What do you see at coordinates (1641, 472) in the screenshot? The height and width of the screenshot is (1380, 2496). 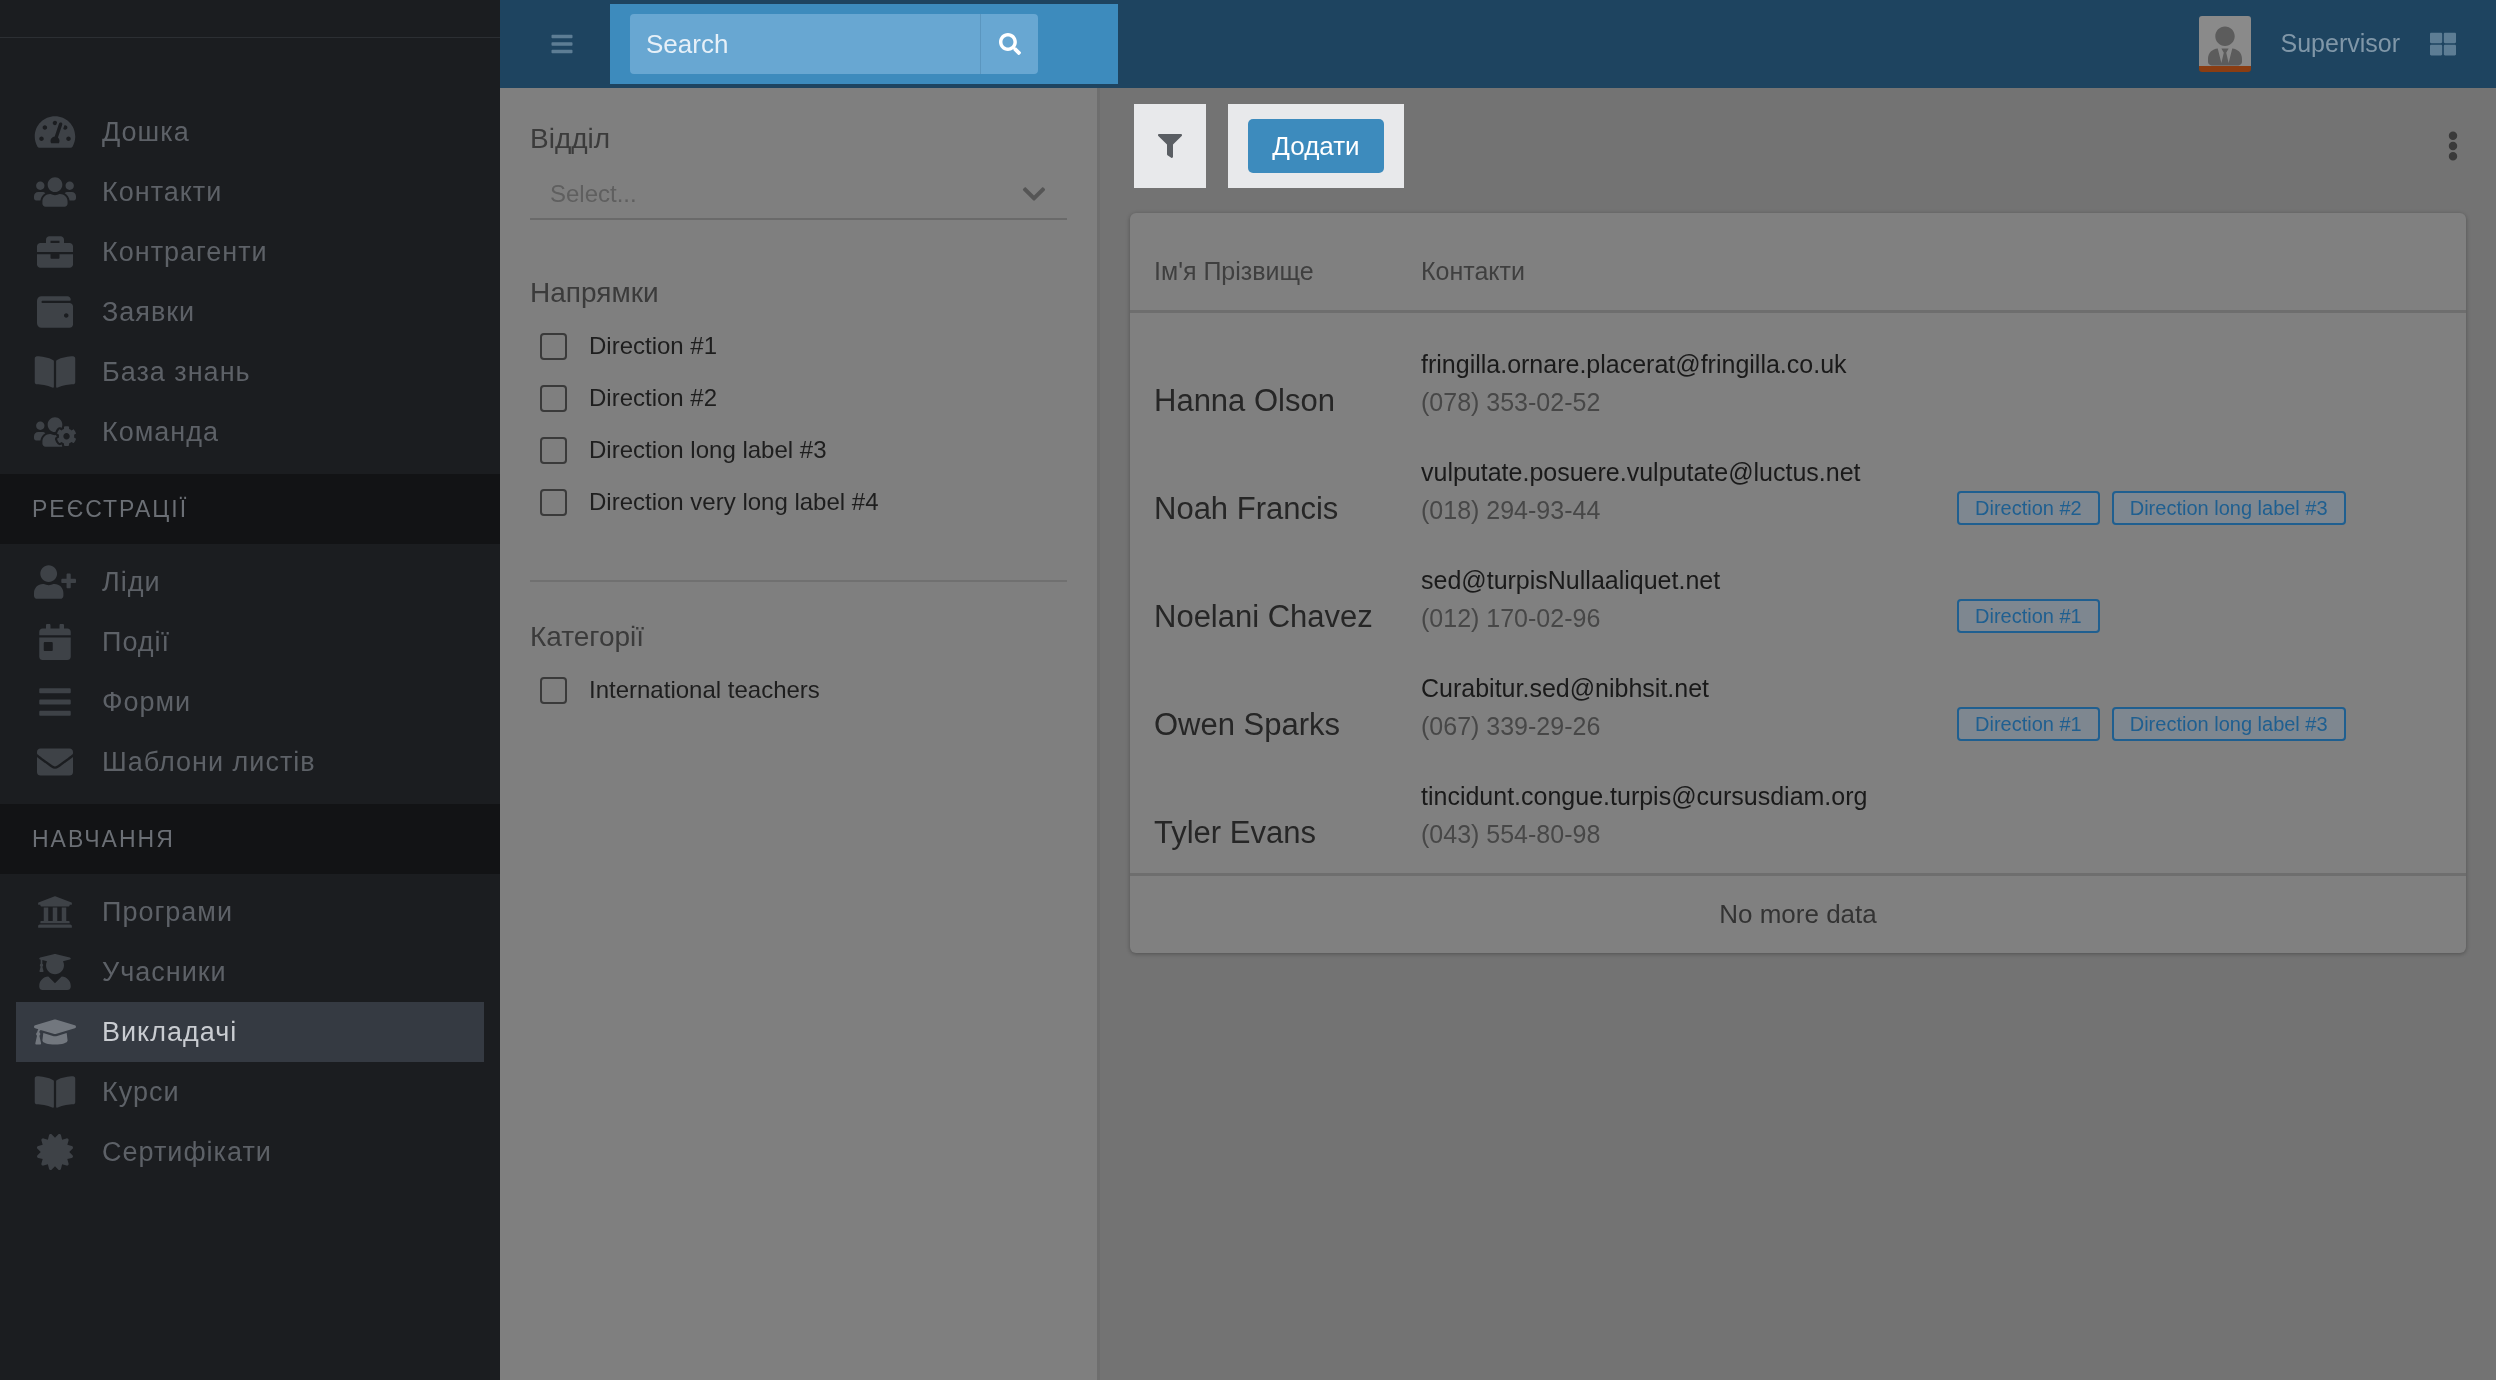 I see `email-text: vulputate.posuere.vulputate@luctus.net` at bounding box center [1641, 472].